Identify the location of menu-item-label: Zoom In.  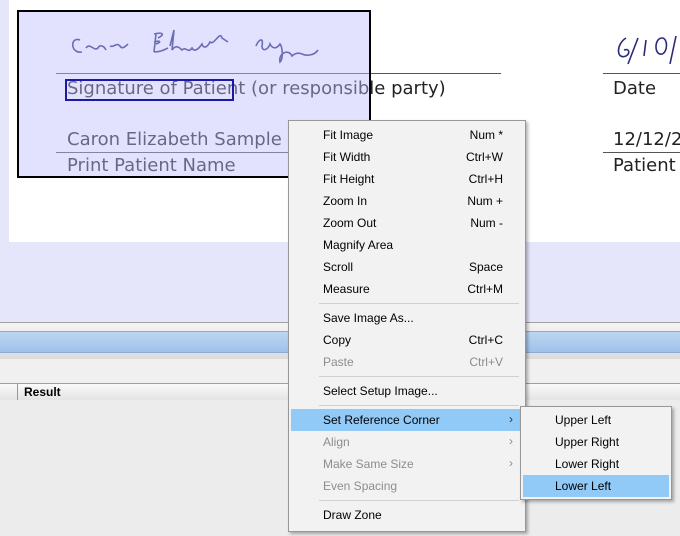
(345, 201).